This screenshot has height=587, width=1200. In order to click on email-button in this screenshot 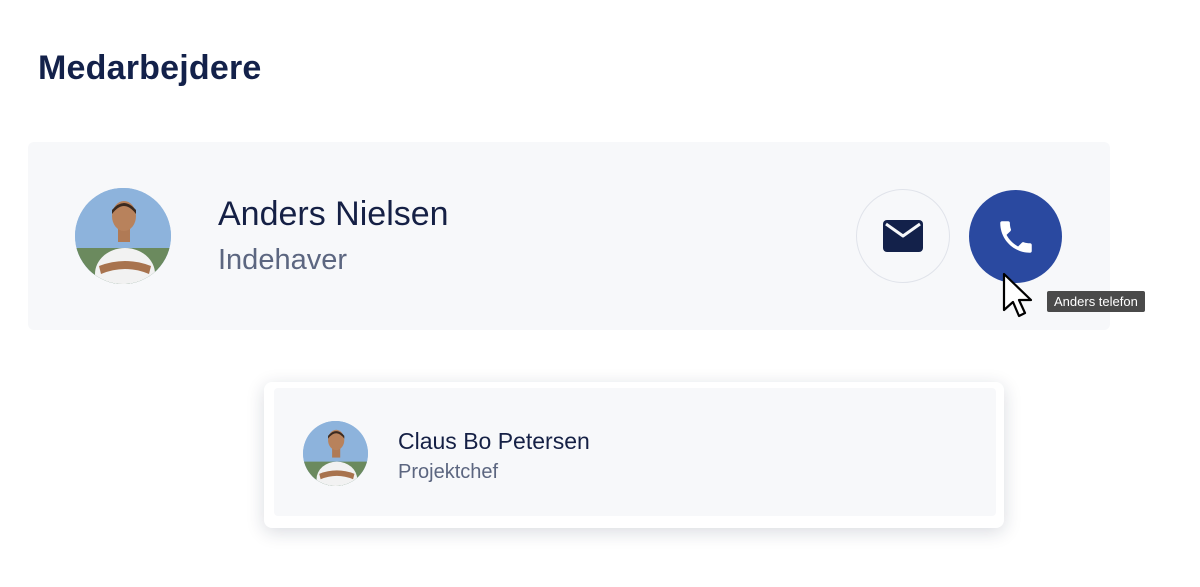, I will do `click(903, 236)`.